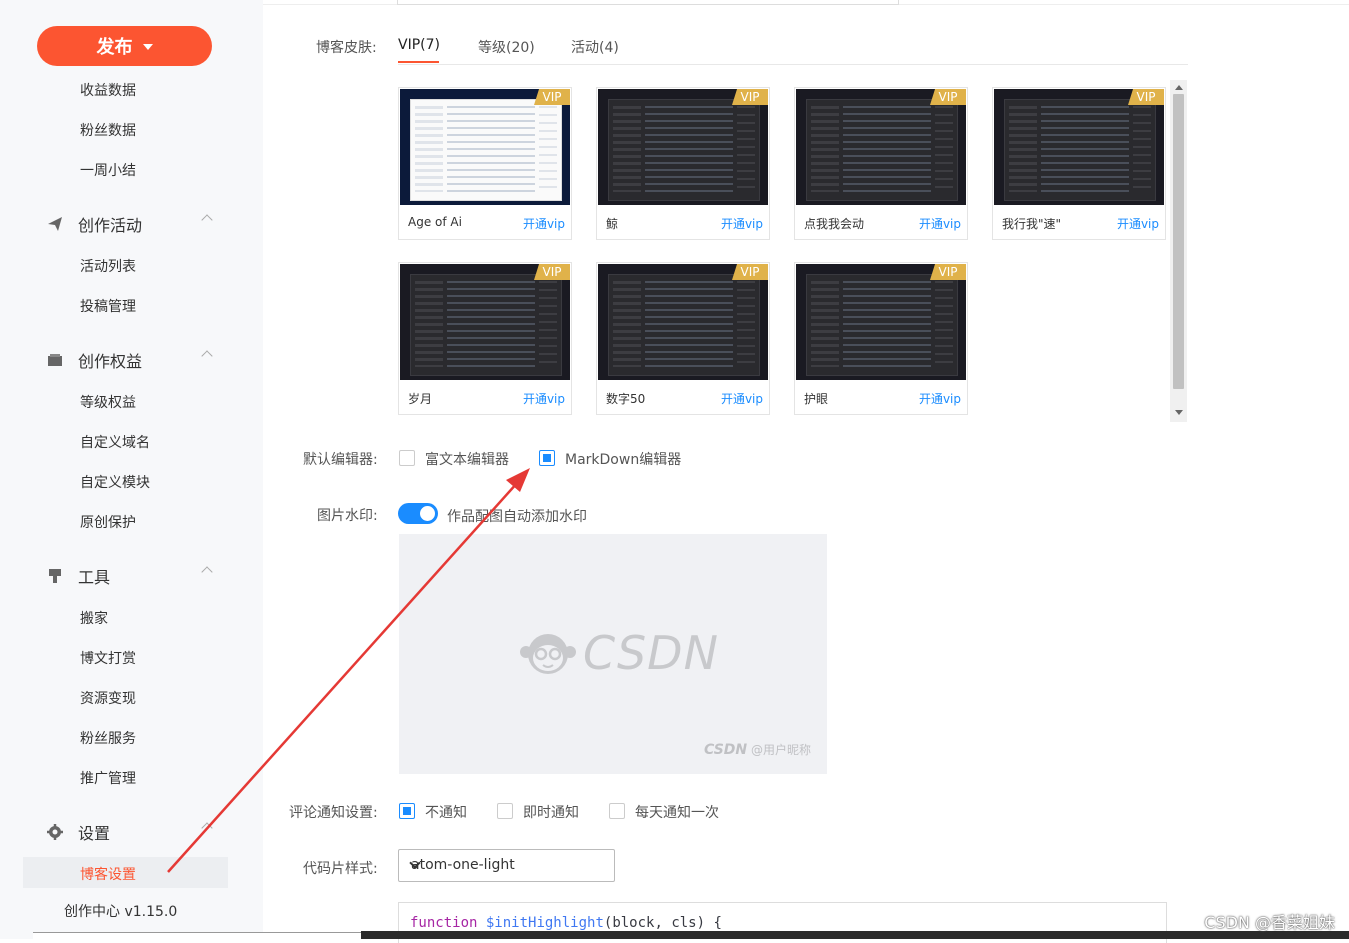 The width and height of the screenshot is (1349, 943). I want to click on notify-daily-checkbox, so click(617, 811).